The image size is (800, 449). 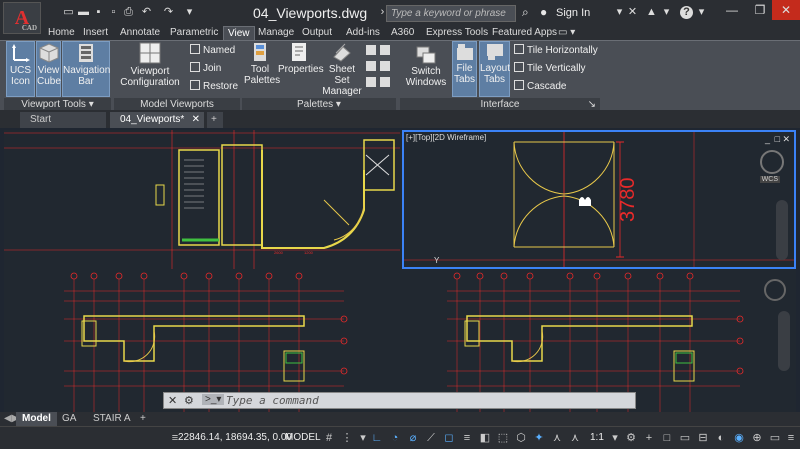 I want to click on selection-cycling-icon: ⬚, so click(x=503, y=438).